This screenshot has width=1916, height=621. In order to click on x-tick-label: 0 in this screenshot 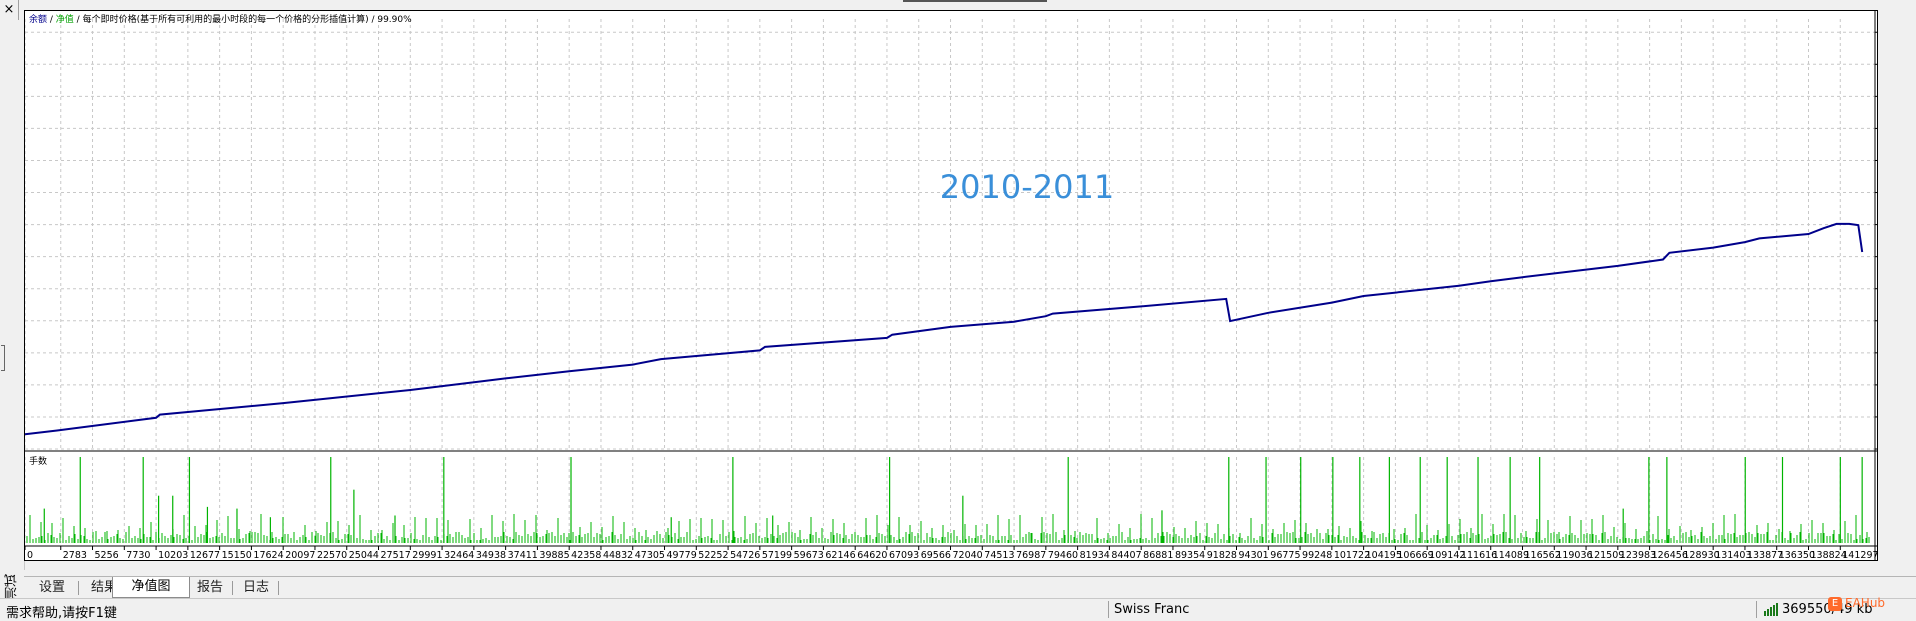, I will do `click(30, 555)`.